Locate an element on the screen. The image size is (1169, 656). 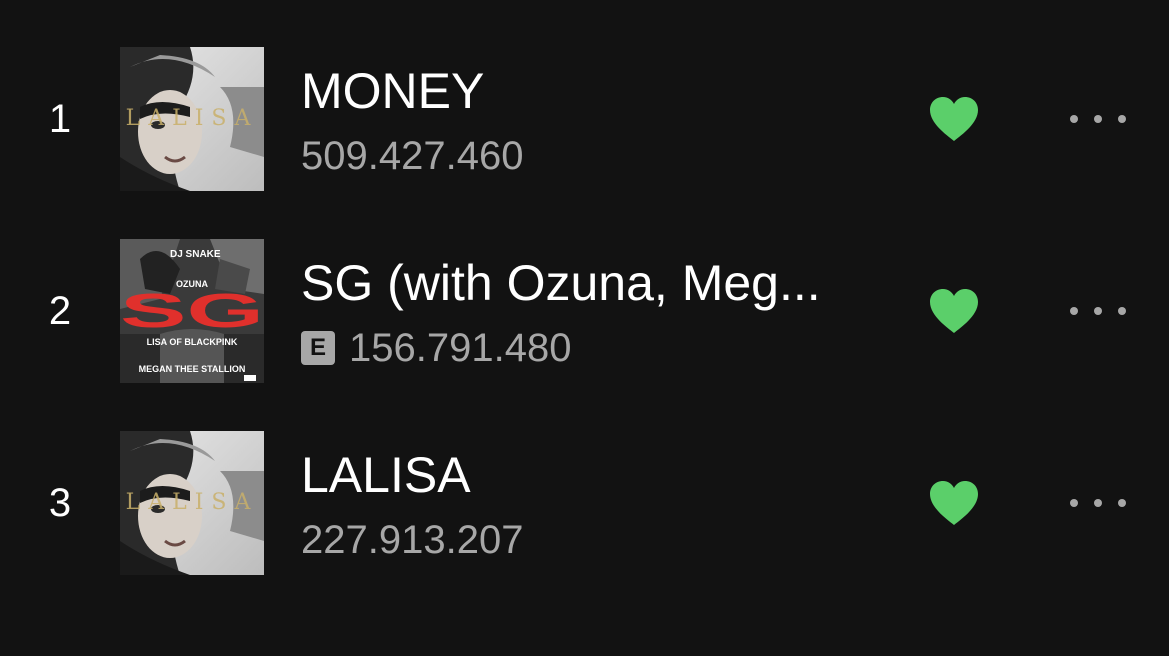
svg-text: SG is located at coordinates (192, 311).